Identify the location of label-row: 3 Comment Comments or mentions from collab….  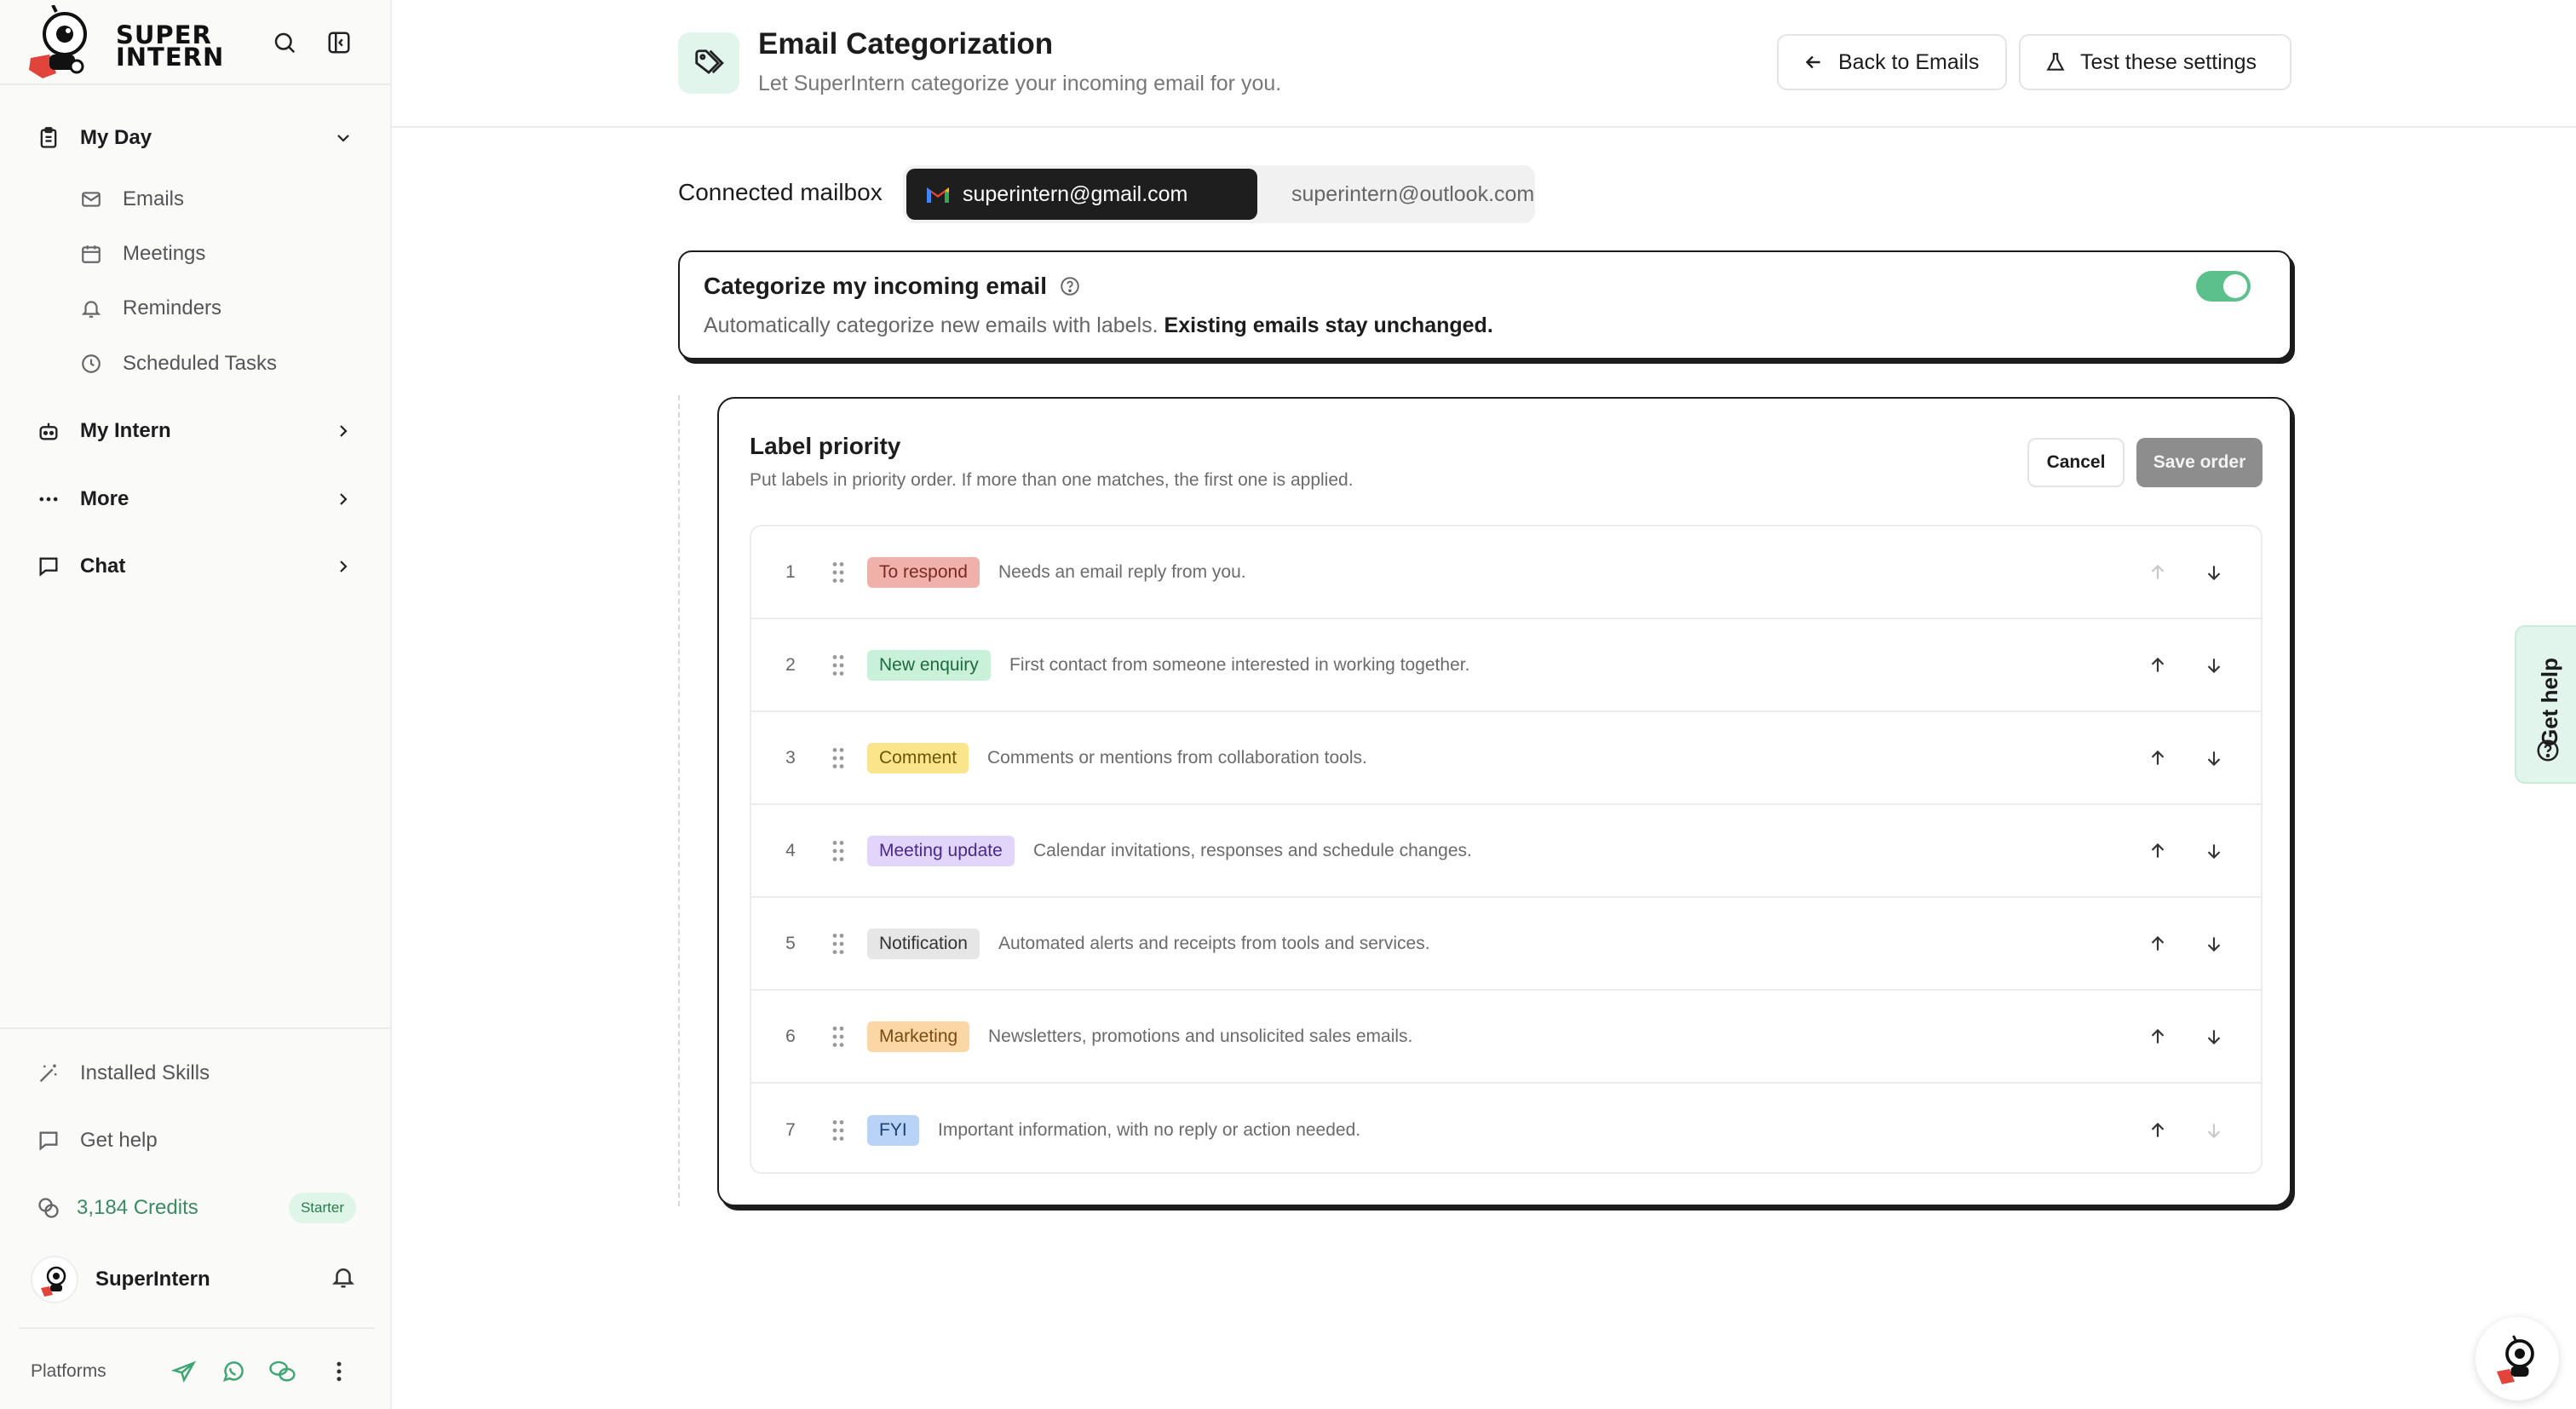
(1506, 758).